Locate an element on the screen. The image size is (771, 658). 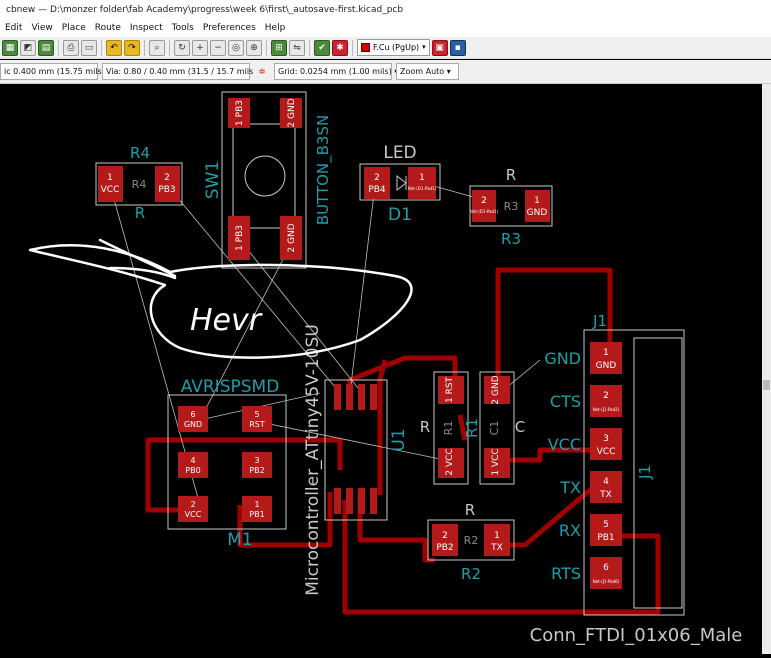
menu-help: Help is located at coordinates (275, 28).